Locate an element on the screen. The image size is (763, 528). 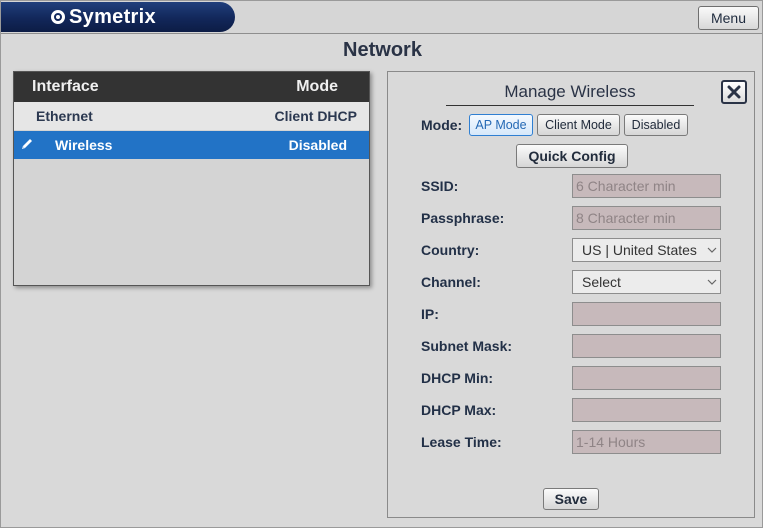
dhcp-min-label: DHCP Min: is located at coordinates (457, 378).